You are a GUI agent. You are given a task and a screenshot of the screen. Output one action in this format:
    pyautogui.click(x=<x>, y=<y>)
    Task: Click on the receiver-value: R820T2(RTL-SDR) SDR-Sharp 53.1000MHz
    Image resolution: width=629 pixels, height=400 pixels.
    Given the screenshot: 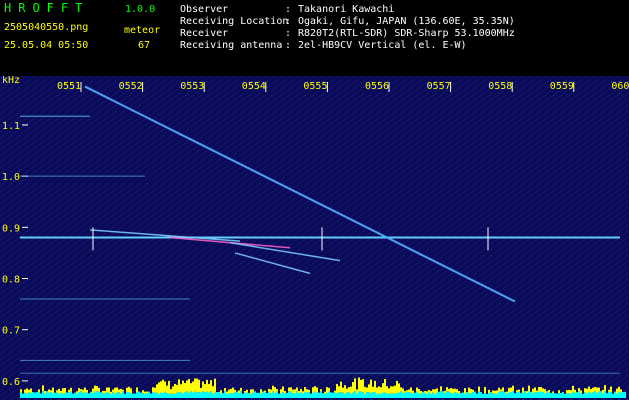 What is the action you would take?
    pyautogui.click(x=406, y=33)
    